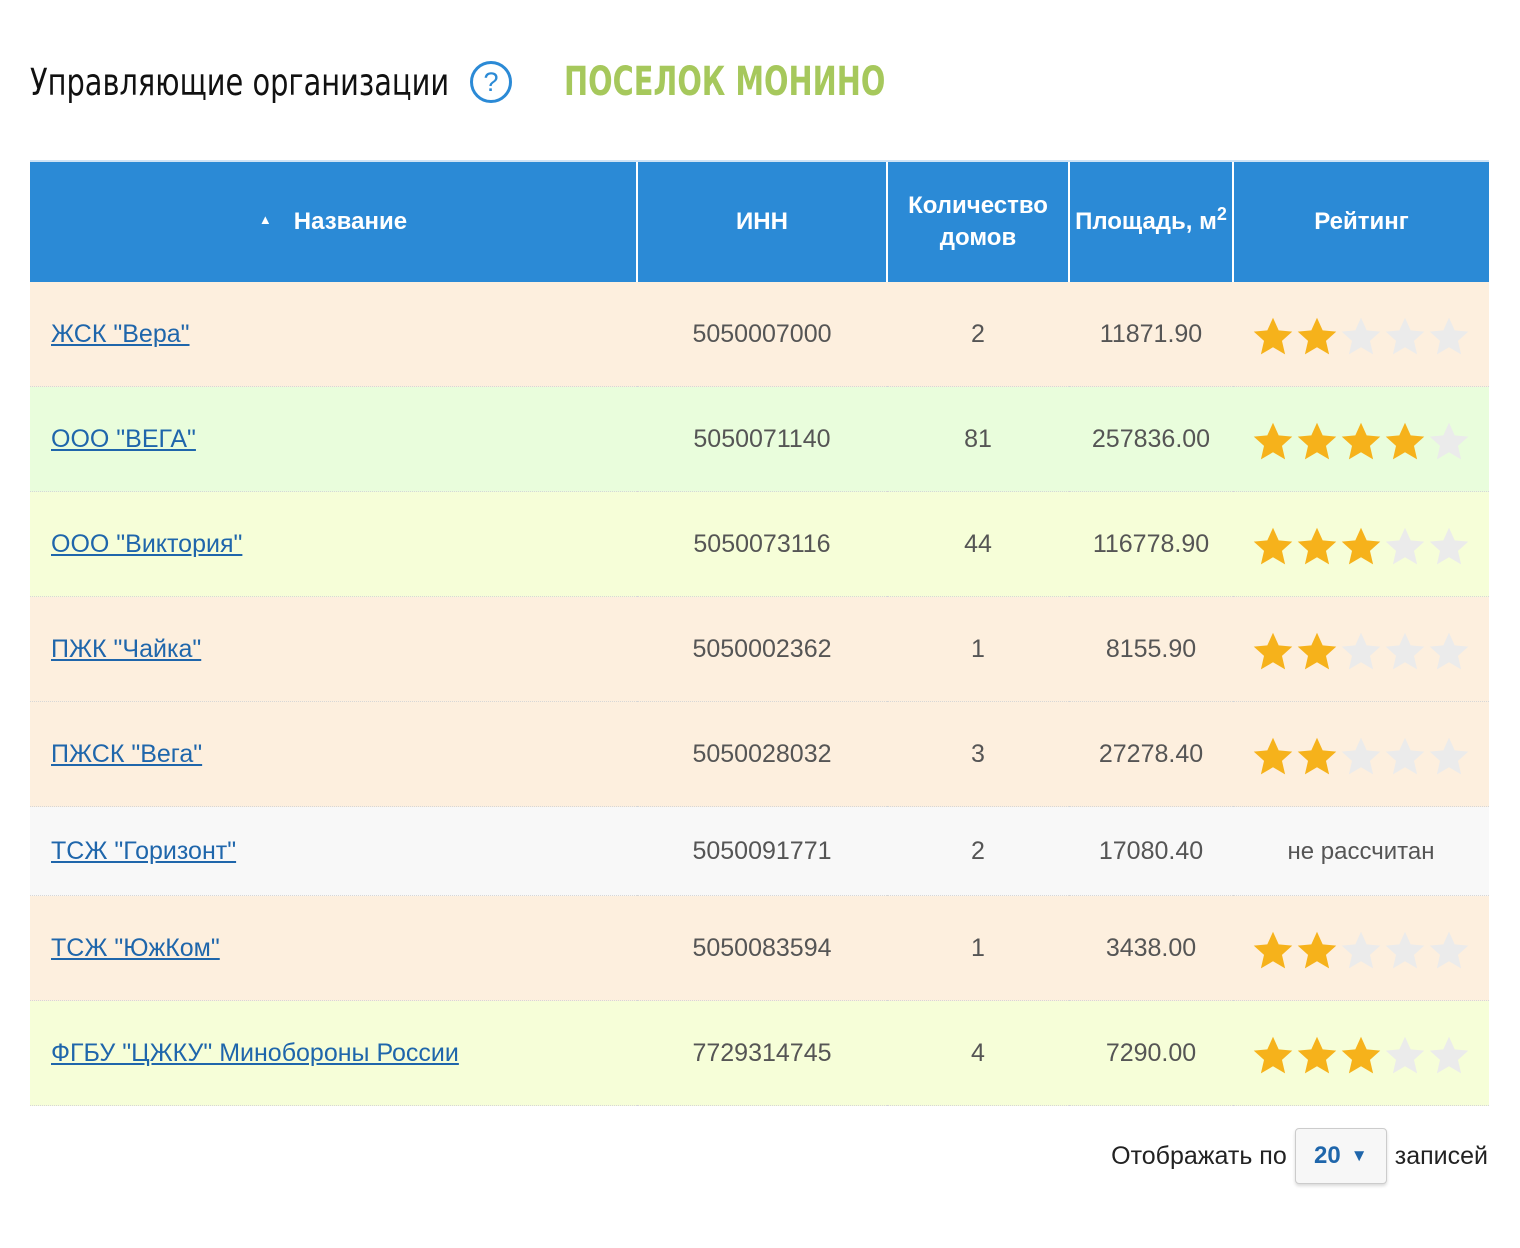 This screenshot has height=1248, width=1520. What do you see at coordinates (1151, 649) in the screenshot?
I see `area-cell: 8155.90` at bounding box center [1151, 649].